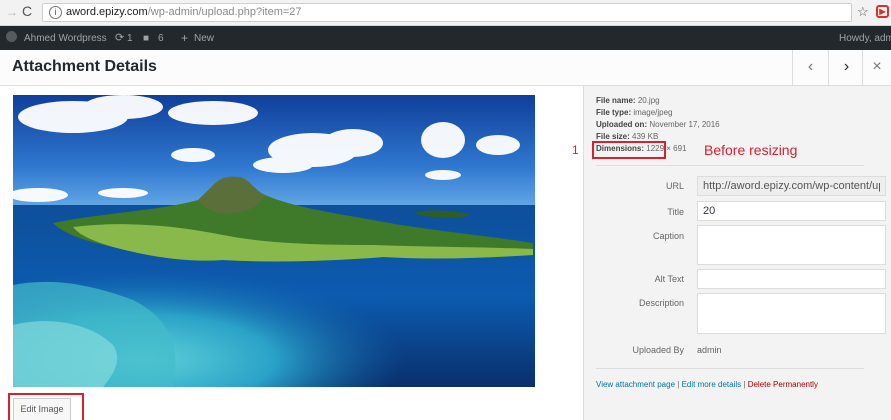  I want to click on file-size-row: File size: 439 KB, so click(627, 136).